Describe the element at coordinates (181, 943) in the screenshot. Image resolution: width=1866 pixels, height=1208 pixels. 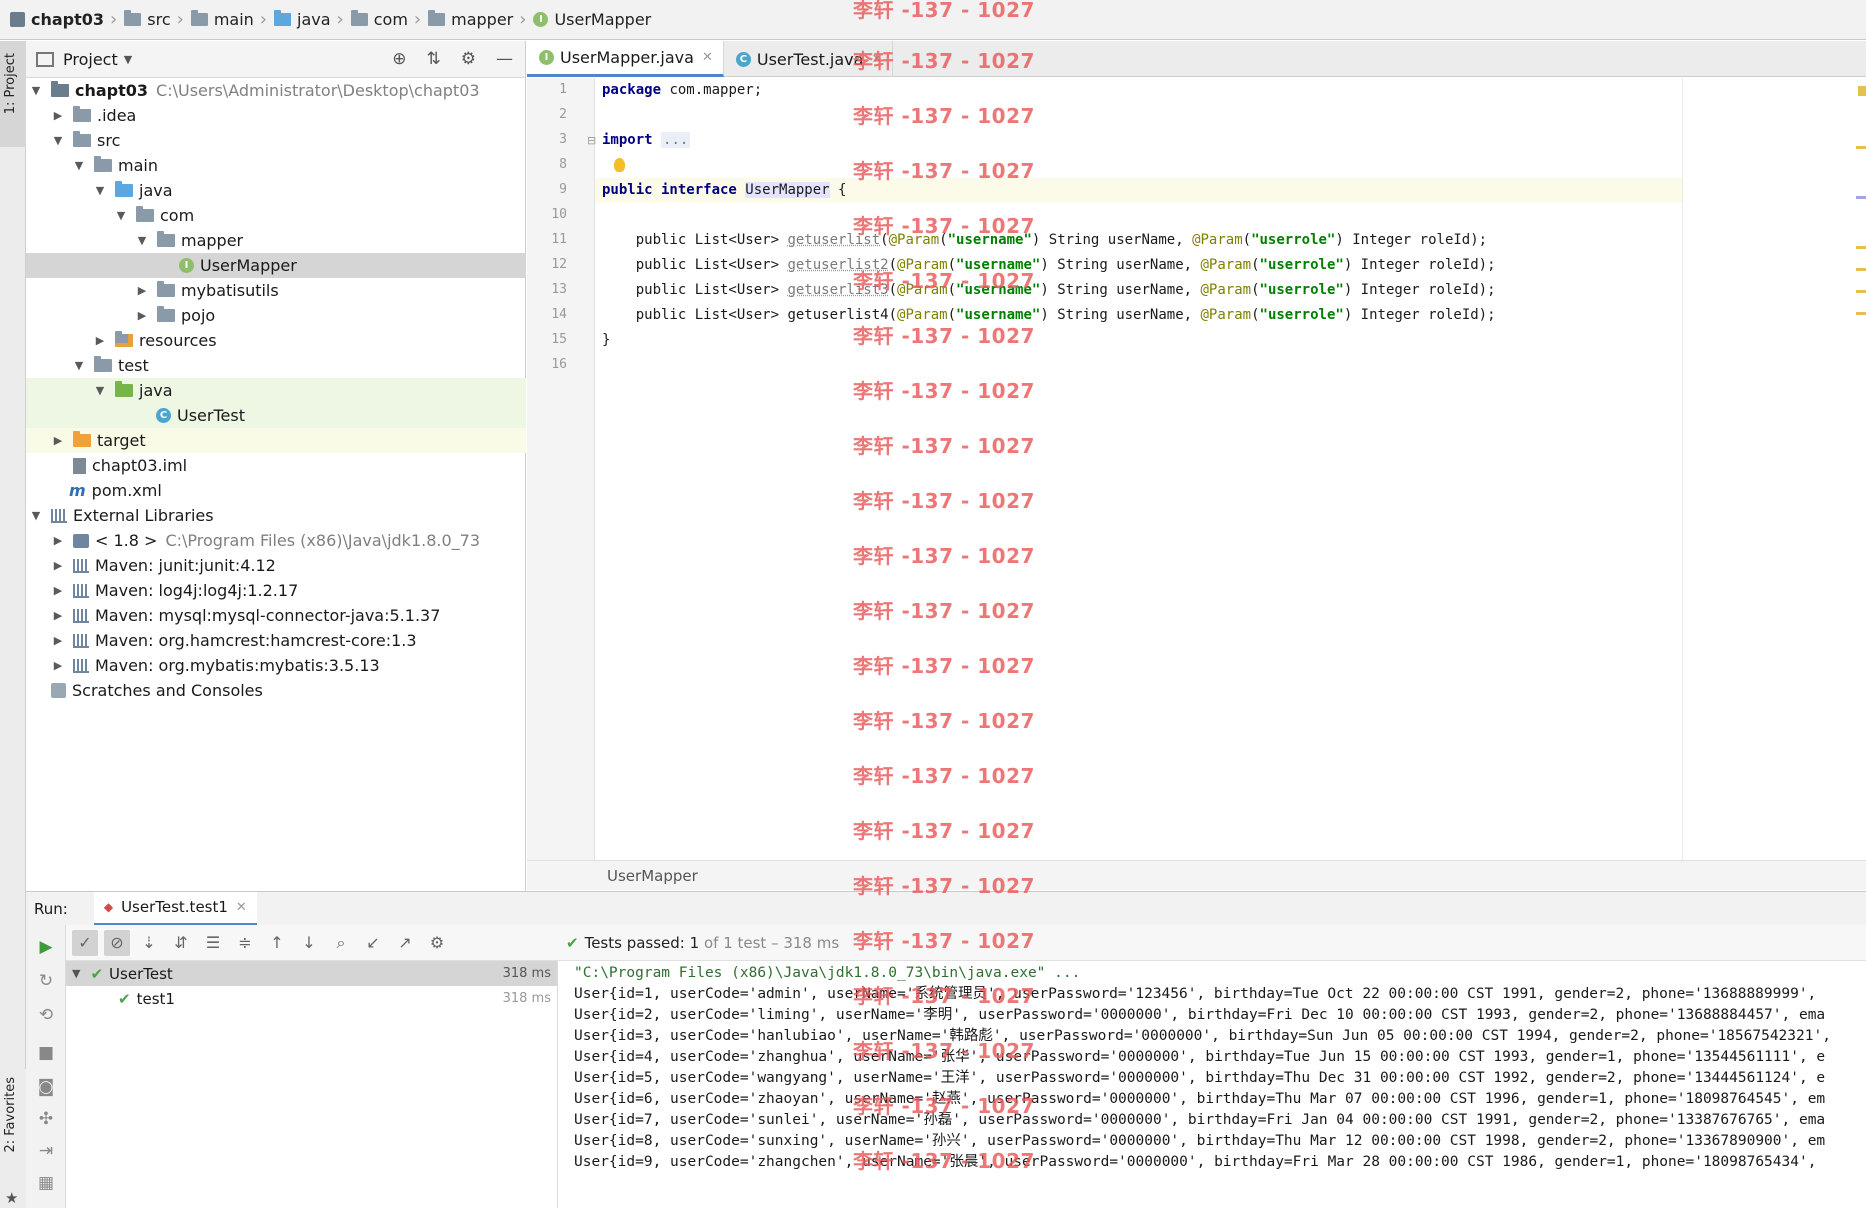
I see `sort-duration-icon: ⇵` at that location.